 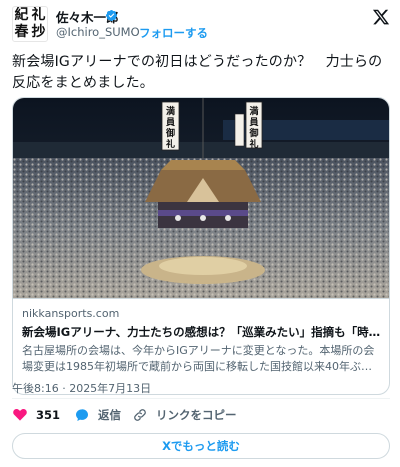 What do you see at coordinates (21, 15) in the screenshot?
I see `avatar-char: 紀` at bounding box center [21, 15].